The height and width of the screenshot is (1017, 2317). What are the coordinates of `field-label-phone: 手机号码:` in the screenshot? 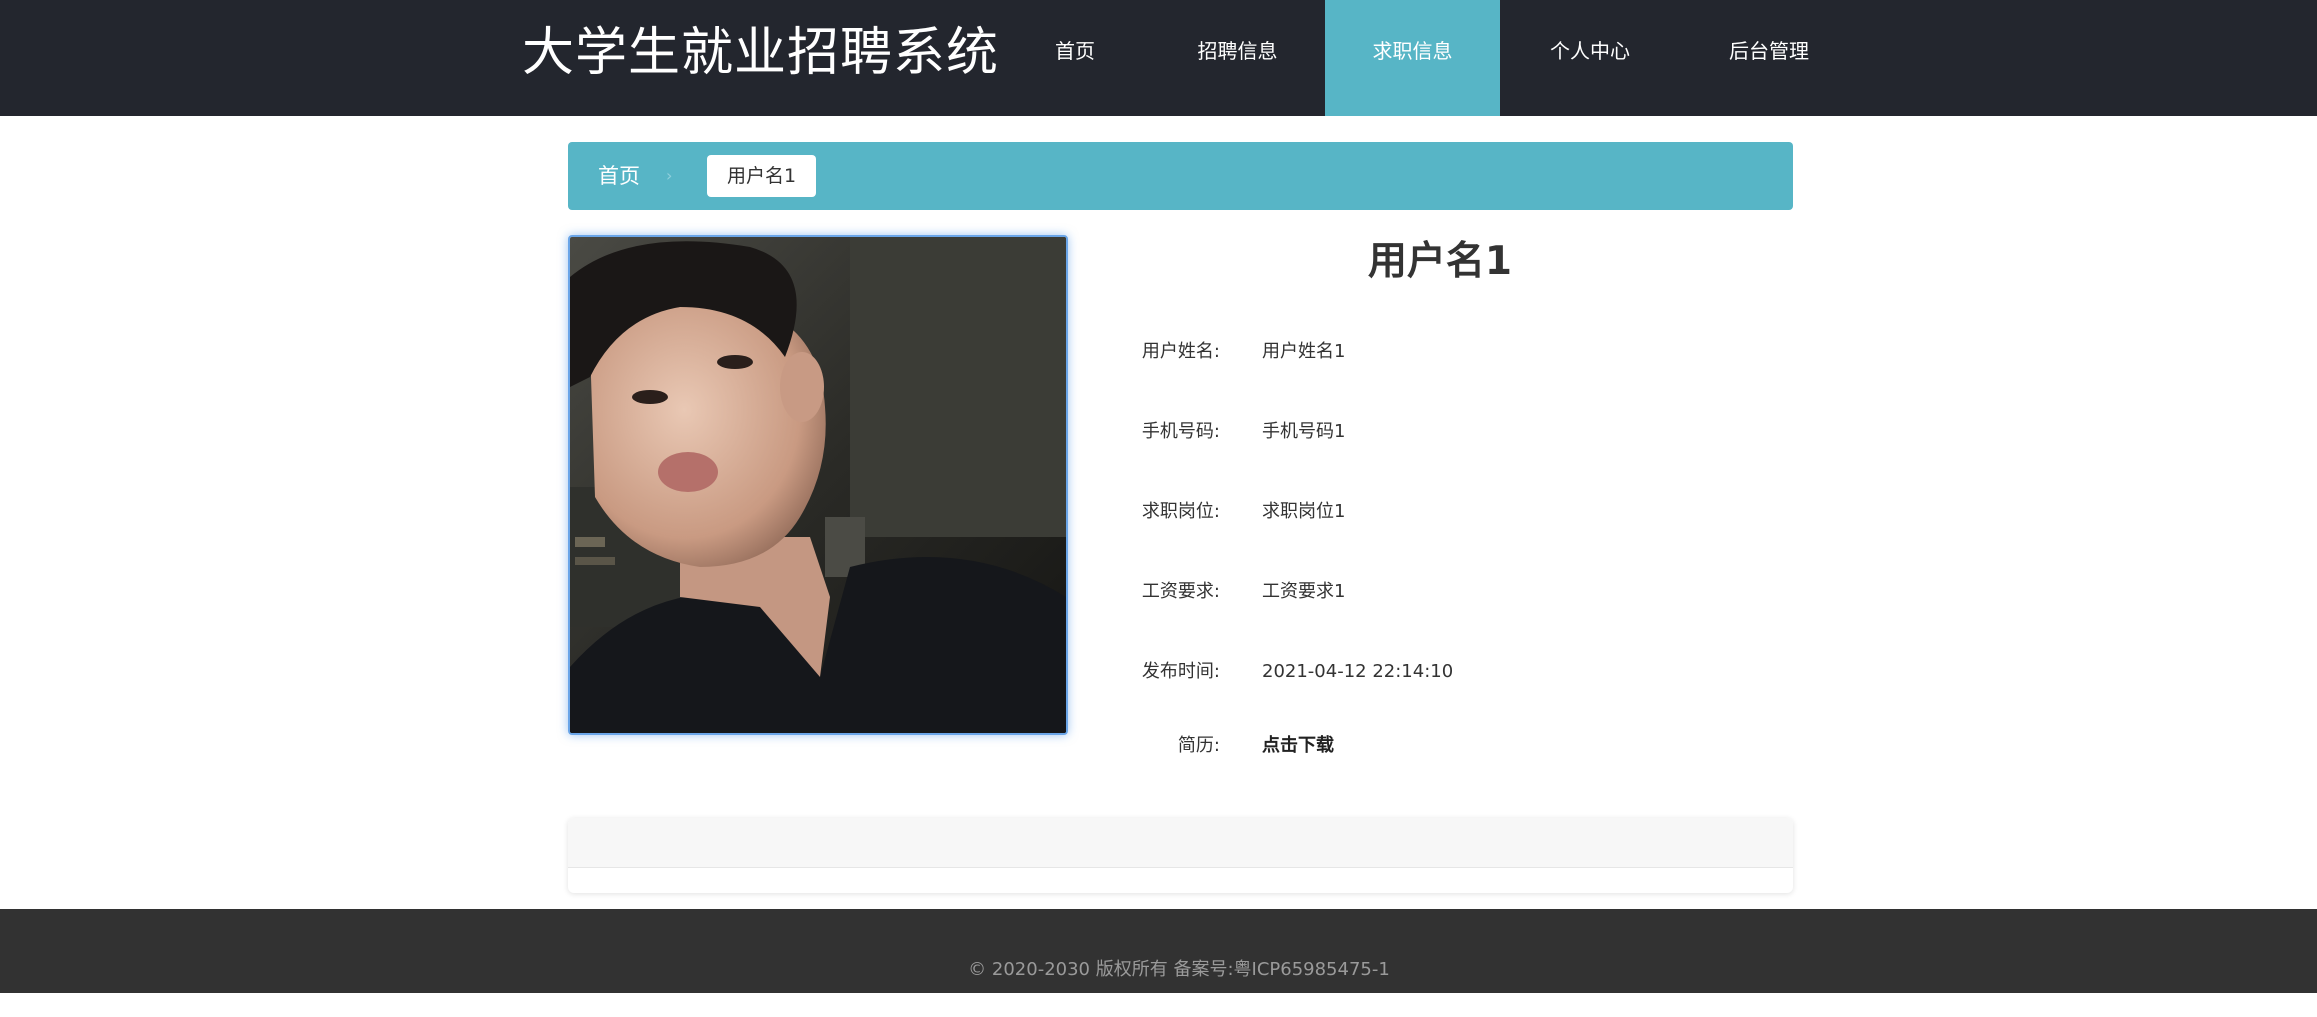 It's located at (1180, 431).